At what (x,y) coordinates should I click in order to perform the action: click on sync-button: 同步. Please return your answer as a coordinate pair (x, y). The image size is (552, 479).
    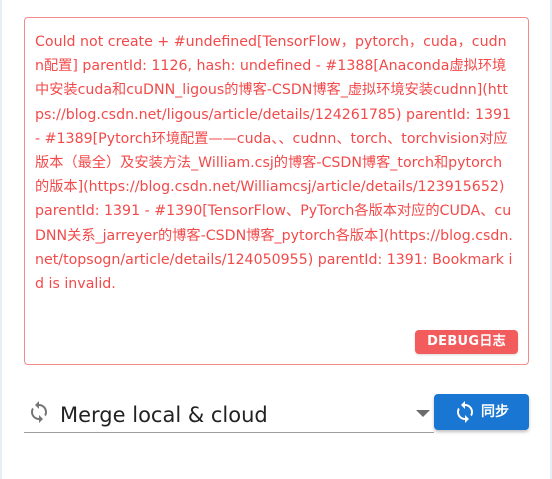
    Looking at the image, I should click on (481, 412).